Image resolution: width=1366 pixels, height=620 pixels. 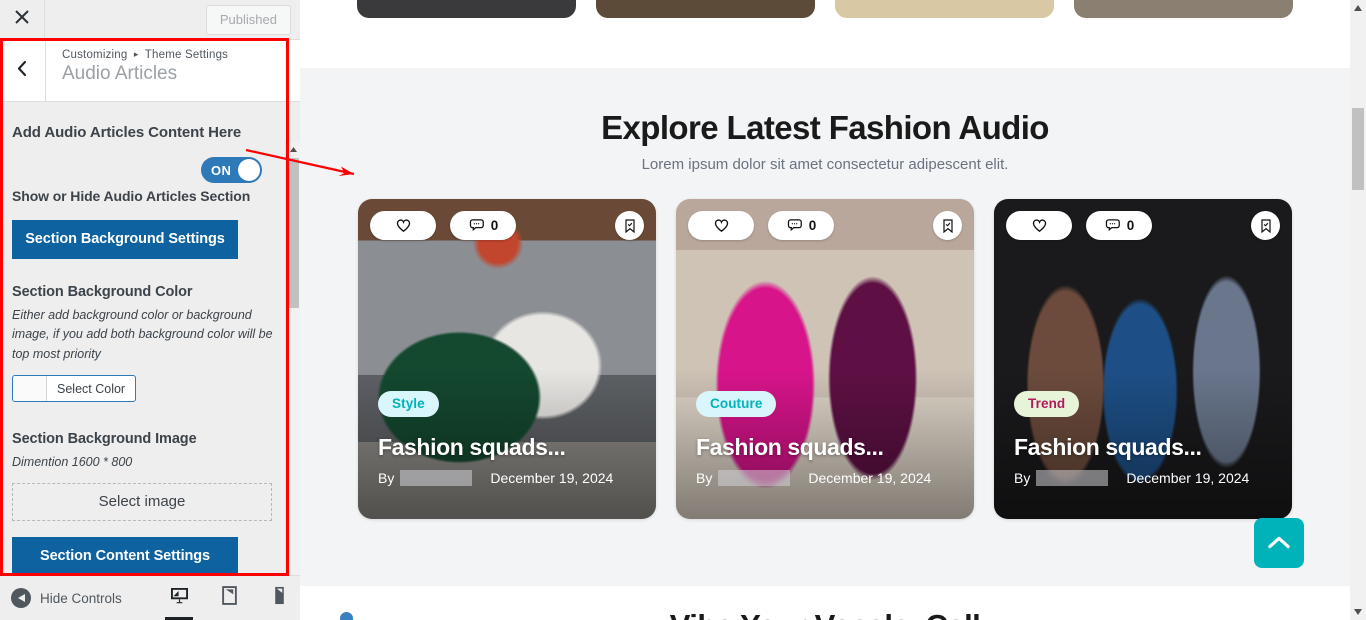 I want to click on next-section-partial: Vibe Your Vocals, Call, so click(x=825, y=603).